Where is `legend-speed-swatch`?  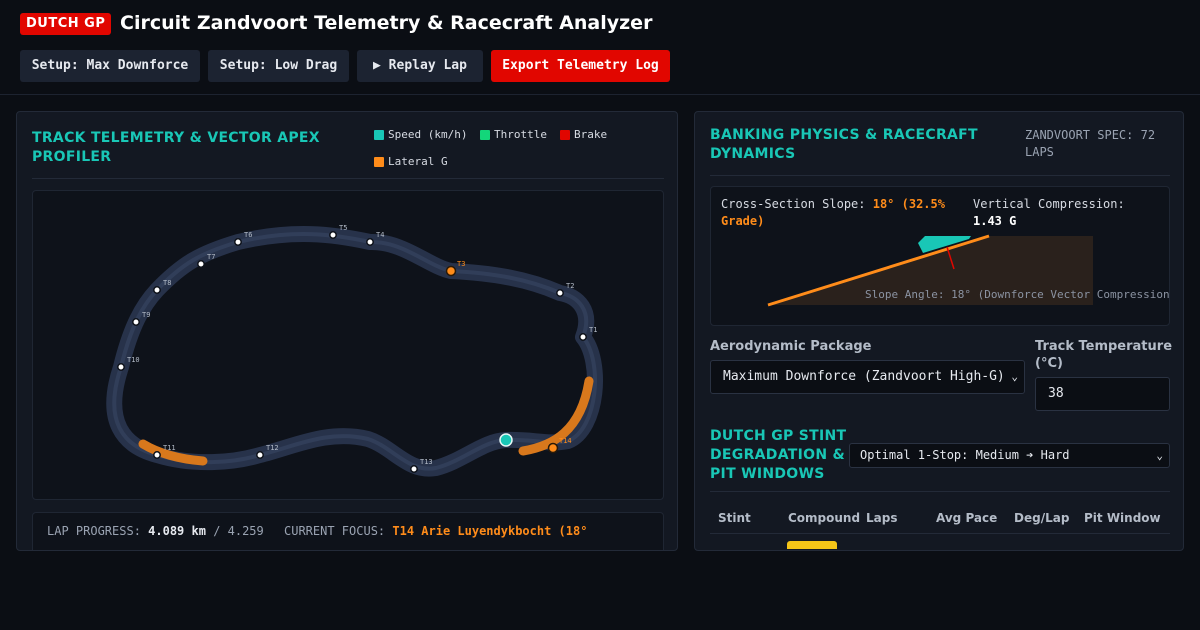 legend-speed-swatch is located at coordinates (379, 135).